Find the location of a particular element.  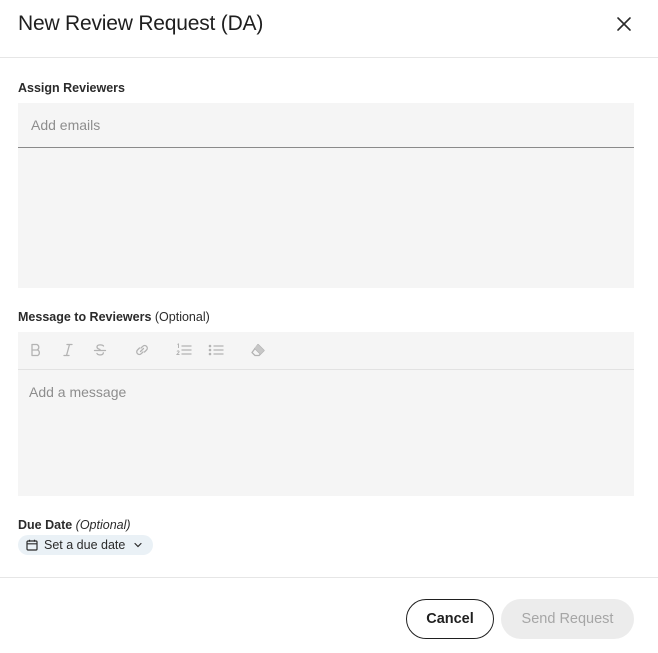

reviewers-label-text: Assign Reviewers is located at coordinates (71, 88).